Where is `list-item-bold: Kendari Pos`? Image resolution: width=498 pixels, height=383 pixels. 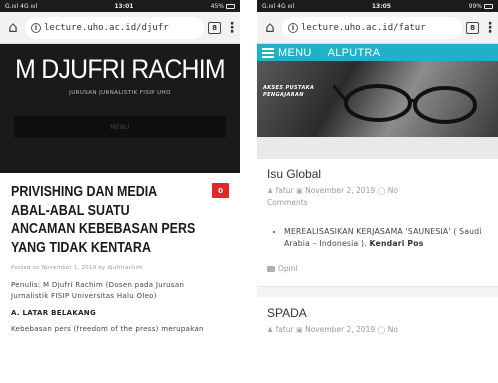
list-item-bold: Kendari Pos is located at coordinates (396, 243).